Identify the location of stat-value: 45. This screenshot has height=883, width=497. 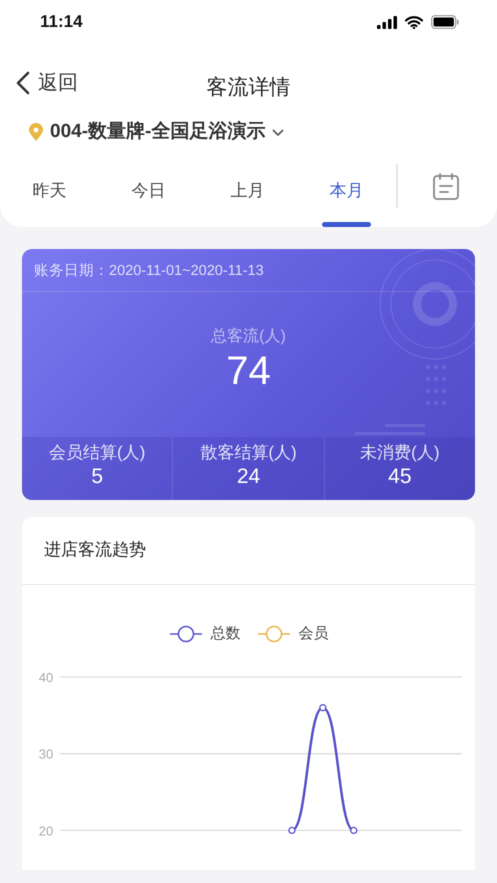
(400, 476).